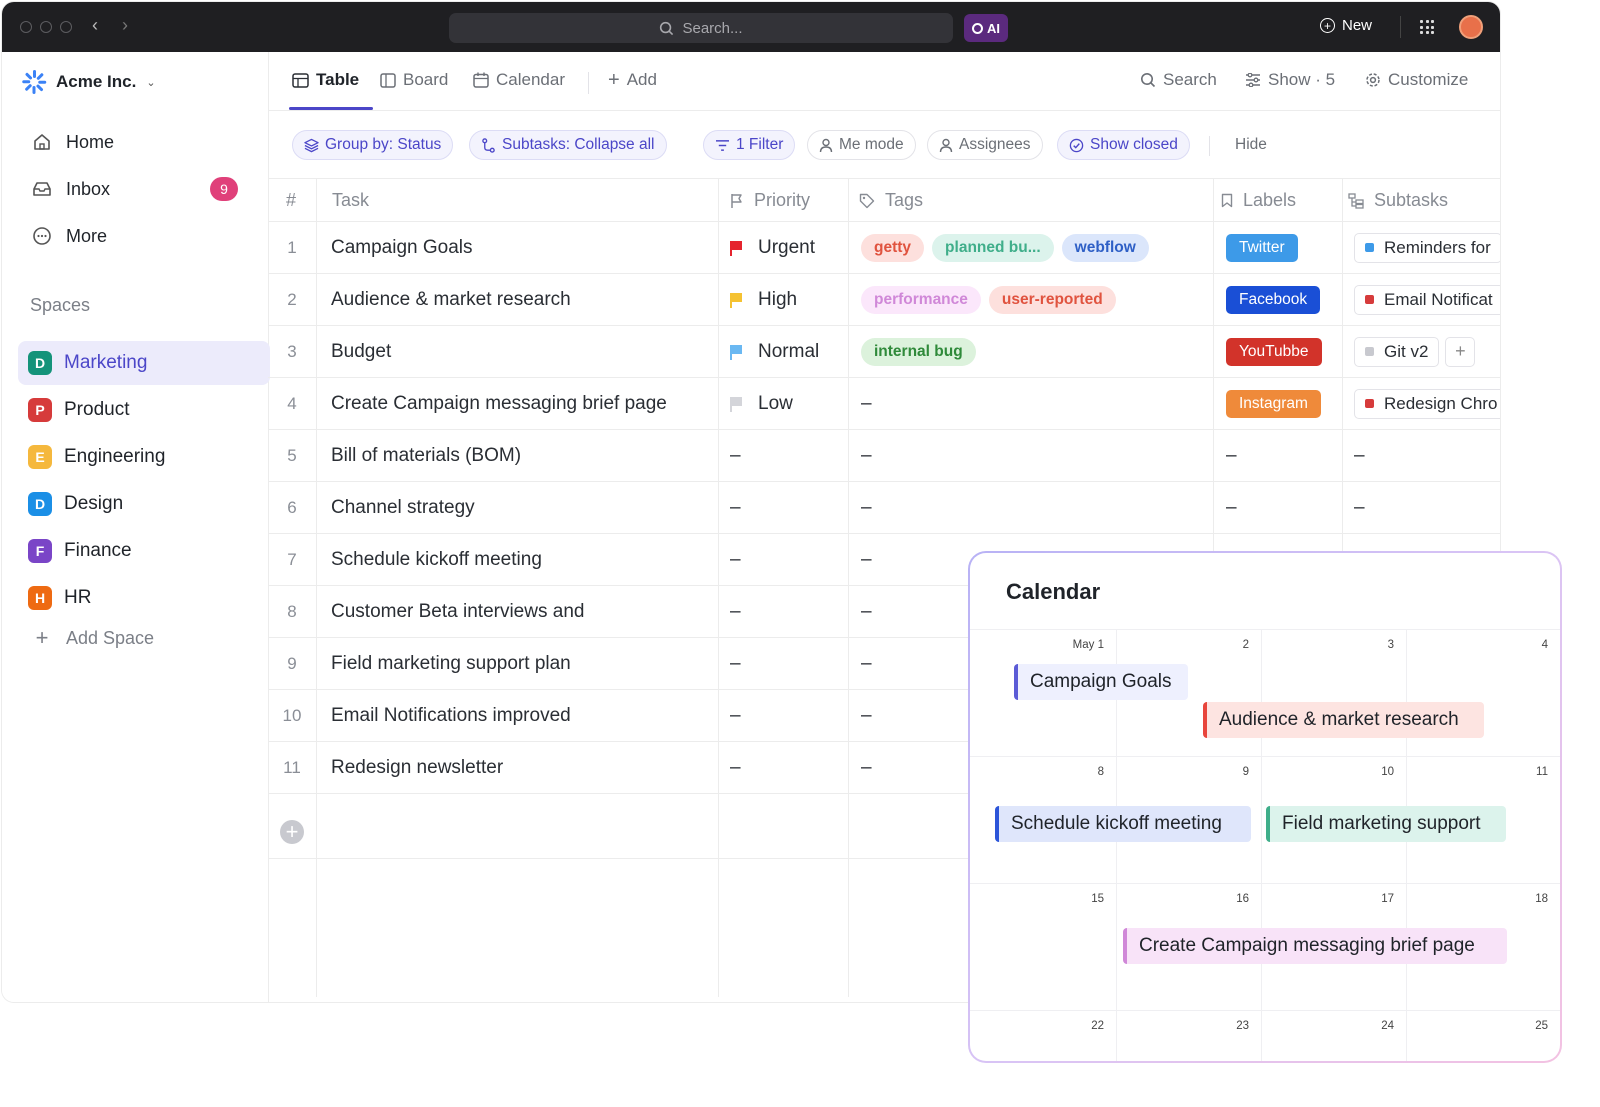 This screenshot has height=1107, width=1600. I want to click on subtask-chip: Reminders for, so click(1427, 247).